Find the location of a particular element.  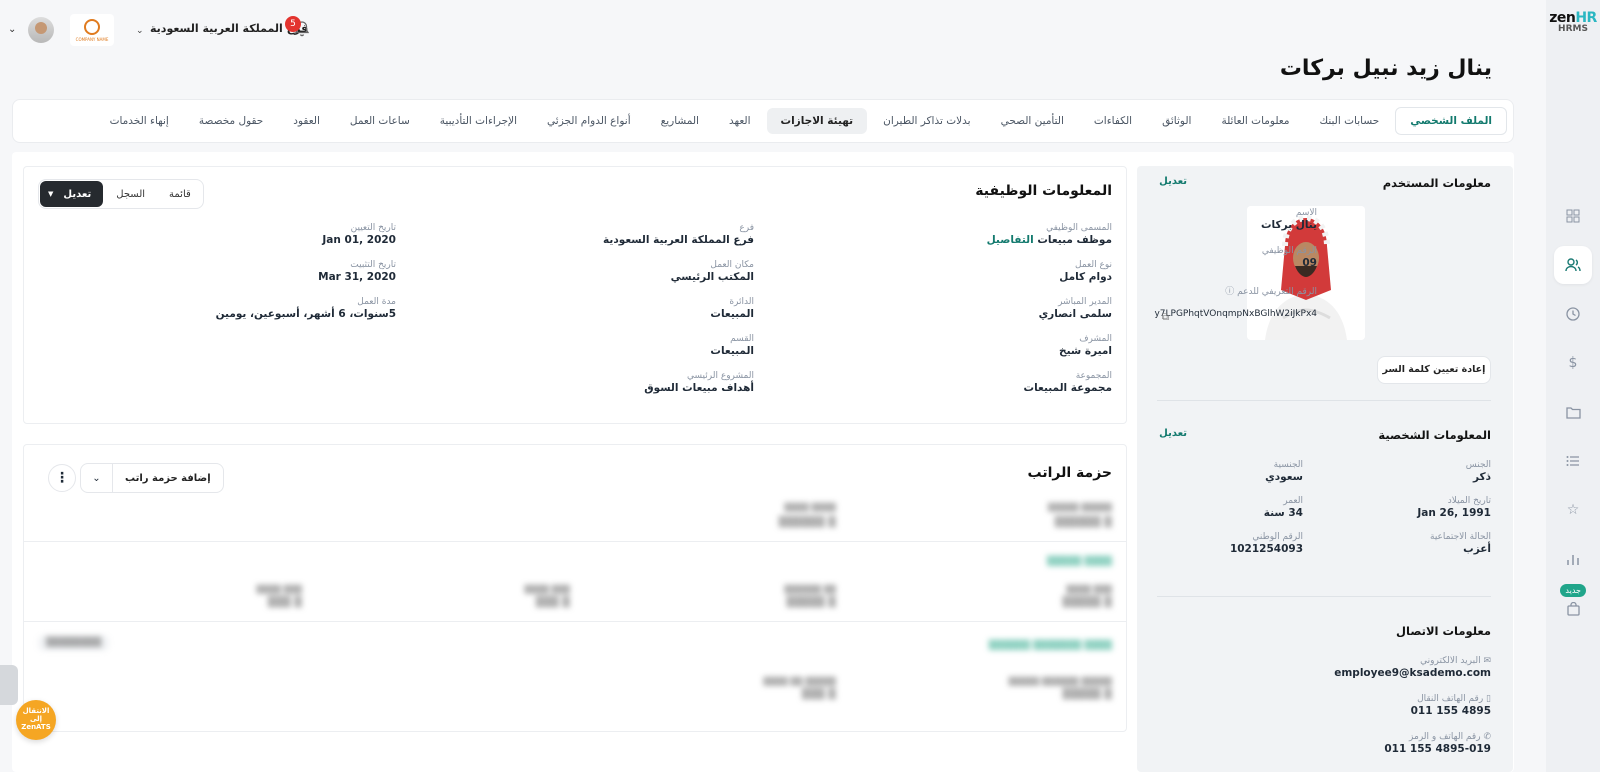

field-label: الجنس is located at coordinates (1478, 465).